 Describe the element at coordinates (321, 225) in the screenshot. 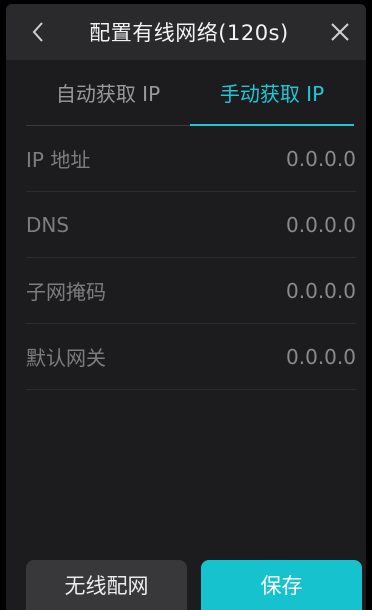

I see `dns-value: 0.0.0.0` at that location.